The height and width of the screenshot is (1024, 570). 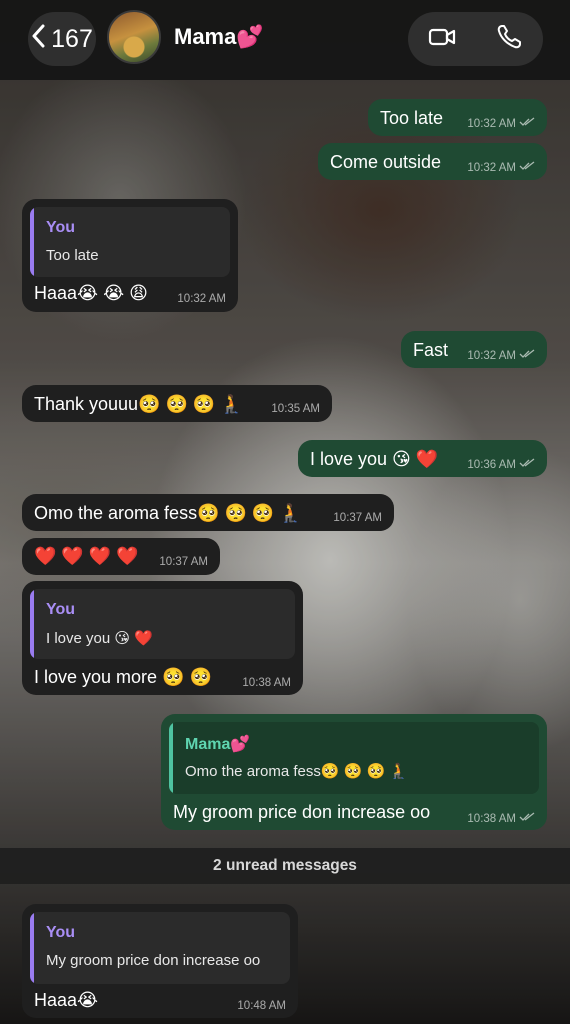 I want to click on contact-avatar, so click(x=134, y=37).